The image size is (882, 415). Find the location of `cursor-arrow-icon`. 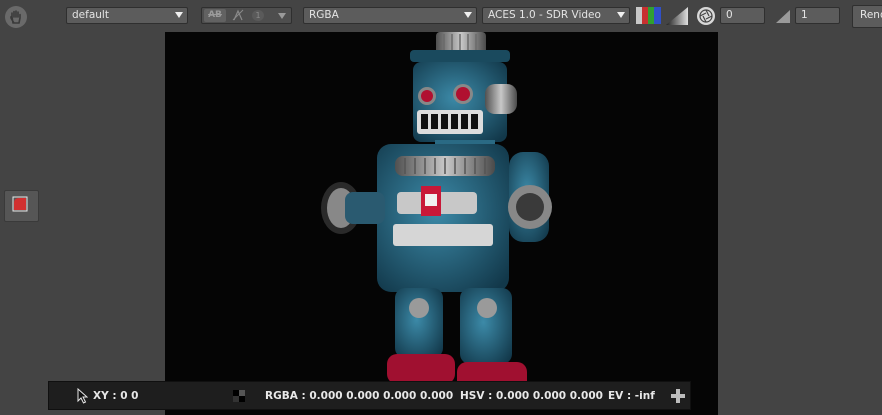

cursor-arrow-icon is located at coordinates (82, 396).